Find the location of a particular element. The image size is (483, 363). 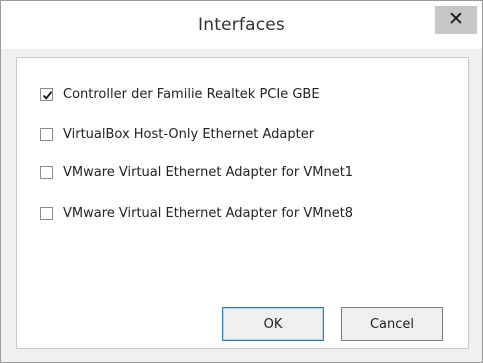

ok-button: OK is located at coordinates (273, 324).